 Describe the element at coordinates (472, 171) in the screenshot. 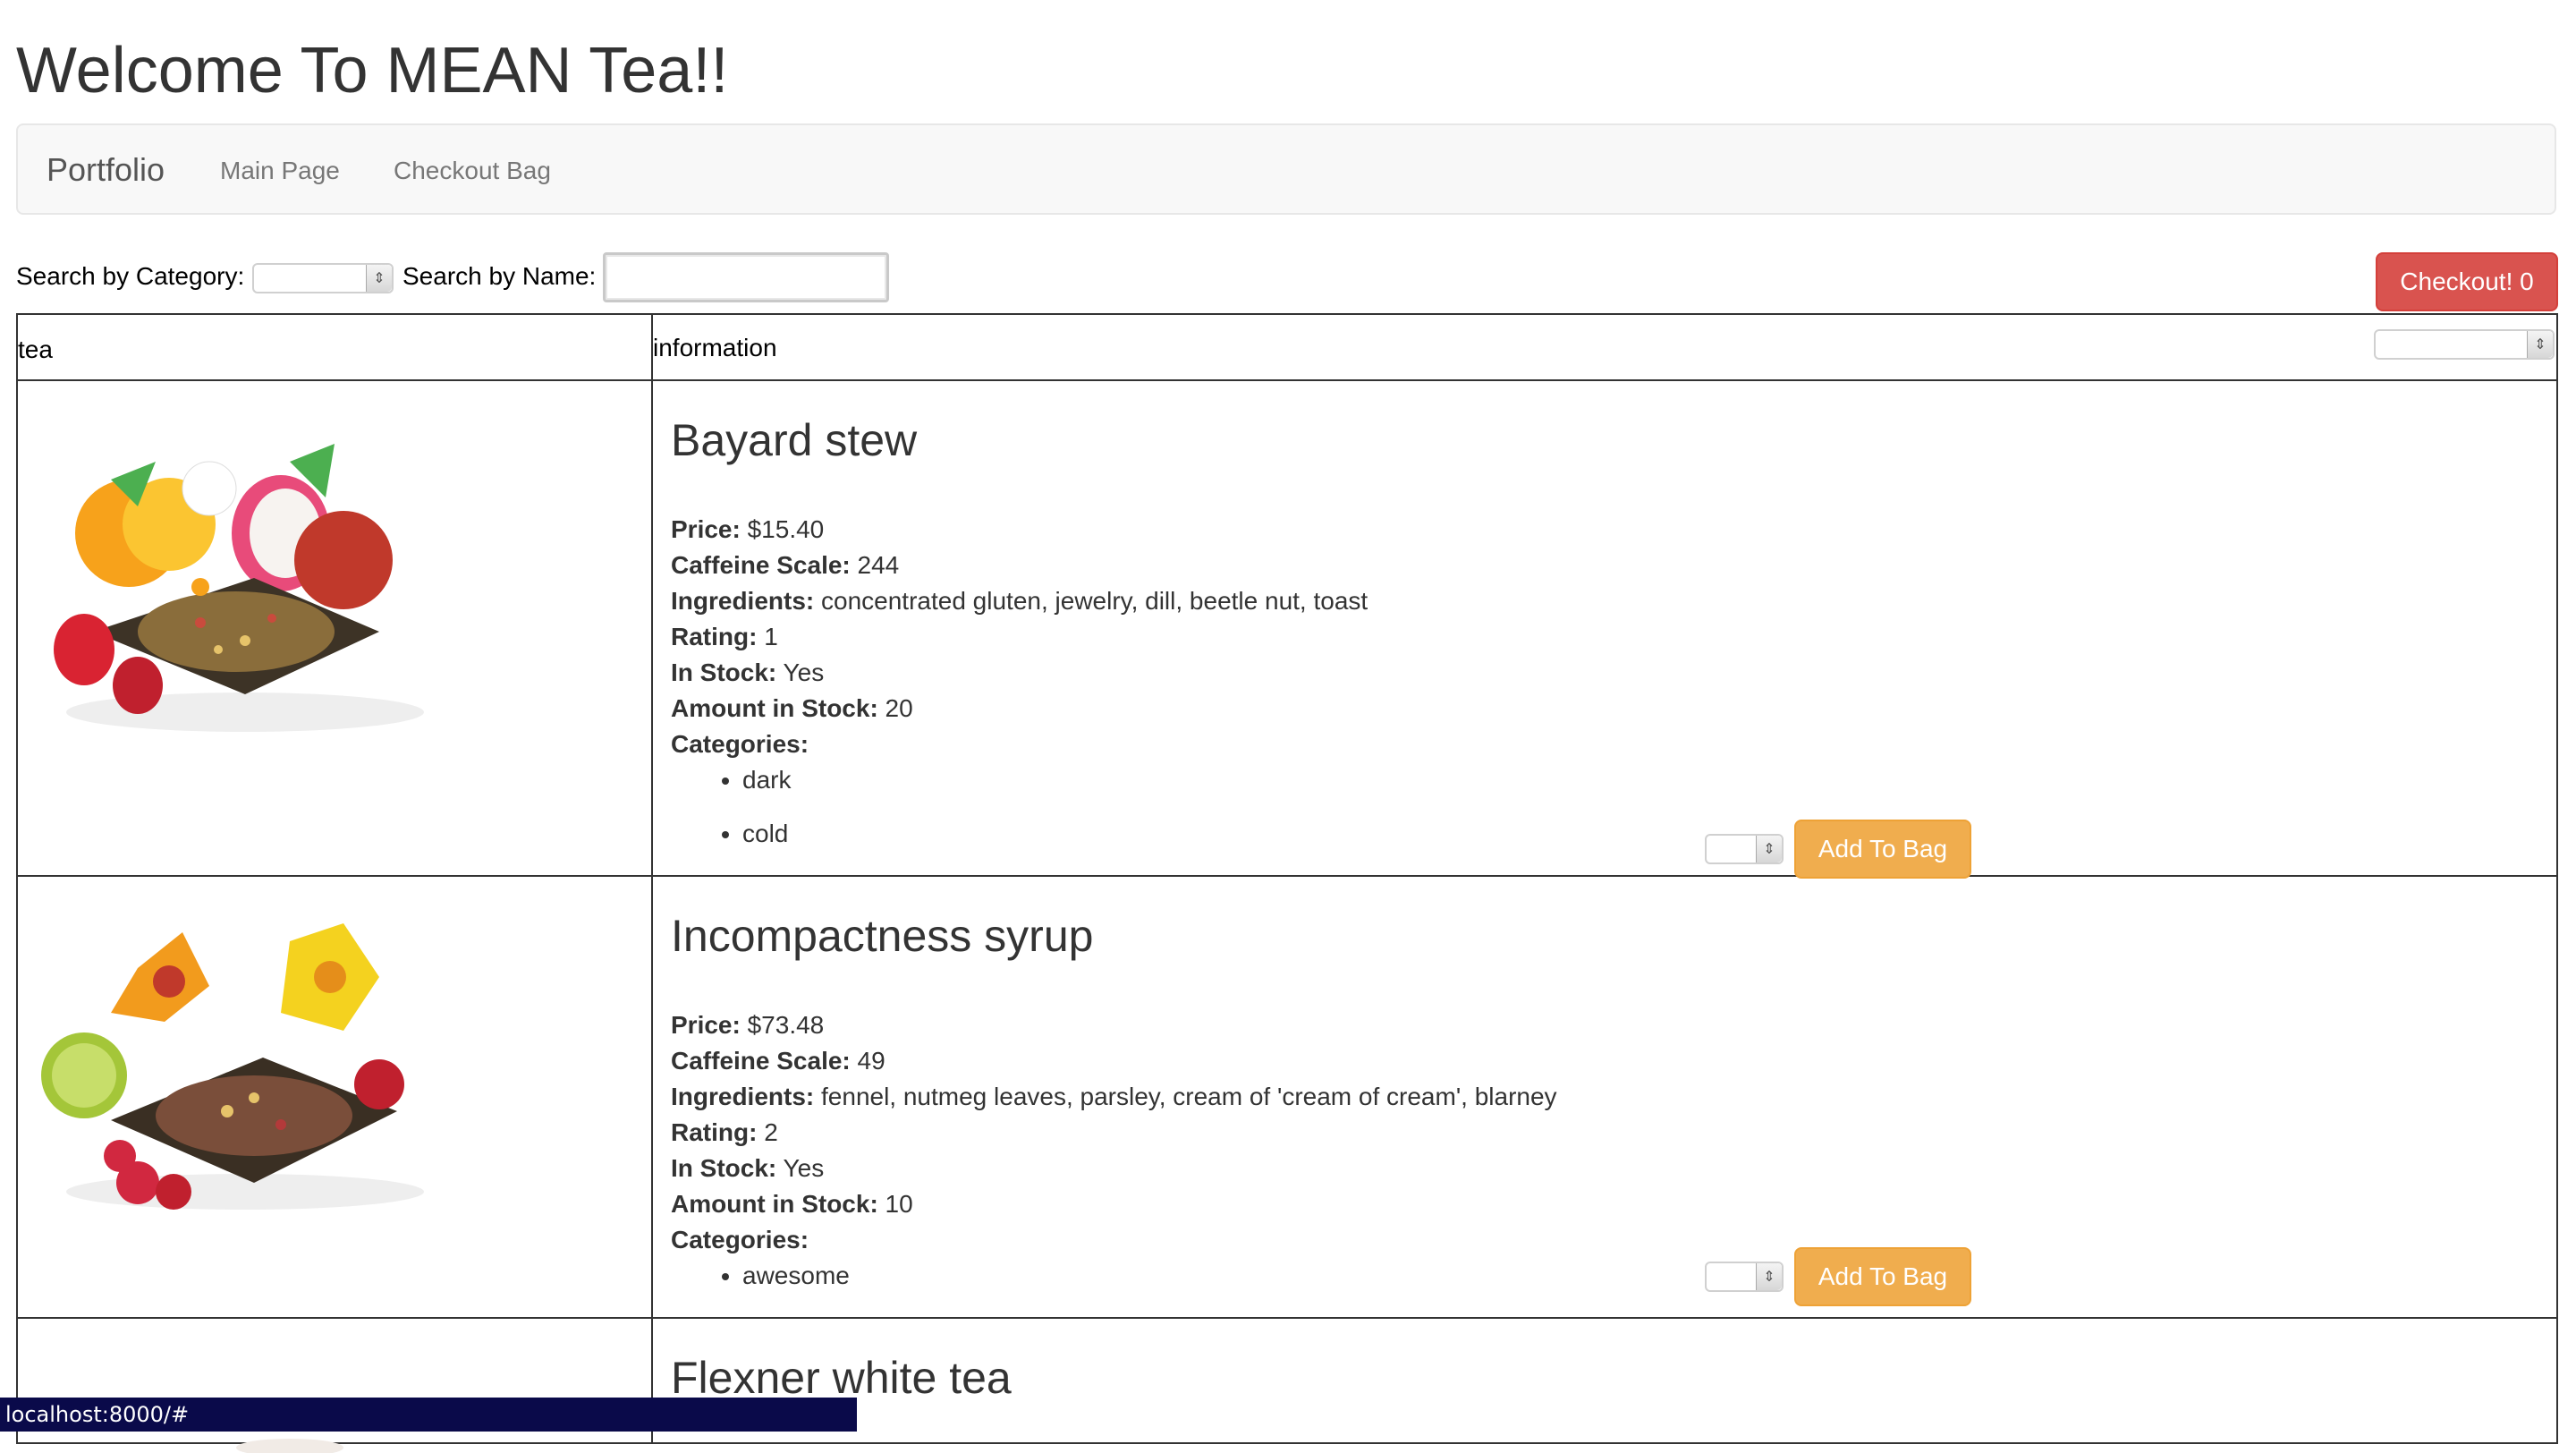

I see `nav-link-checkout-bag: Checkout Bag` at that location.